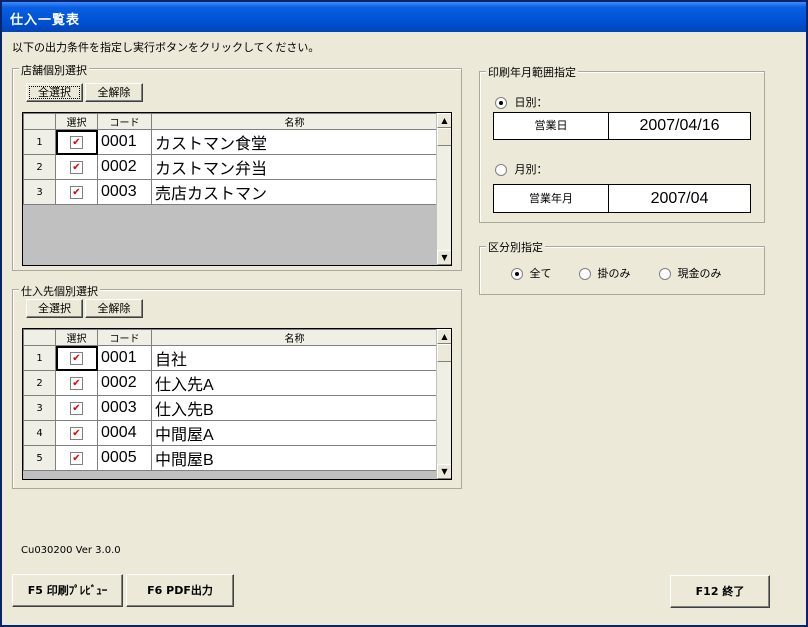  What do you see at coordinates (443, 189) in the screenshot?
I see `store-grid-scrollbar: ▲ ▼` at bounding box center [443, 189].